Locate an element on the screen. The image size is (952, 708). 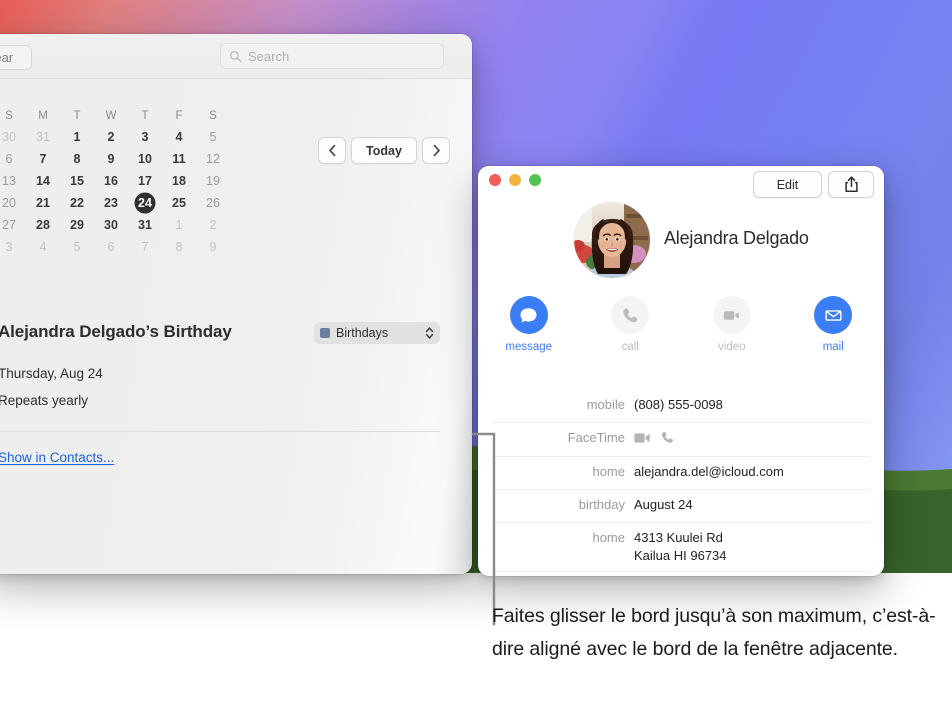
calendar-day-cell: 11 is located at coordinates (179, 159).